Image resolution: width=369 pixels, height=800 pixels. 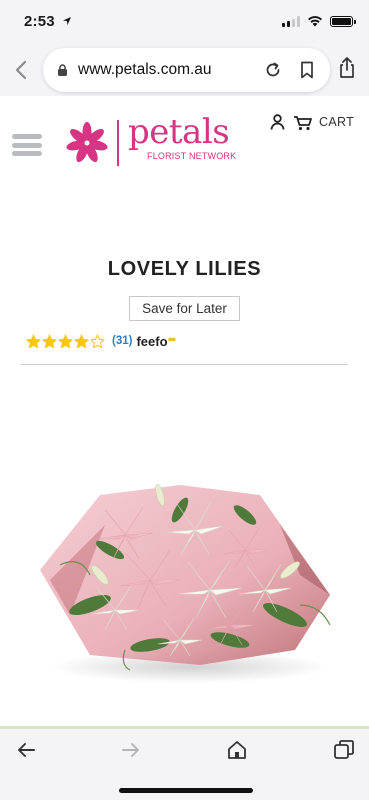 What do you see at coordinates (27, 145) in the screenshot?
I see `menu-icon` at bounding box center [27, 145].